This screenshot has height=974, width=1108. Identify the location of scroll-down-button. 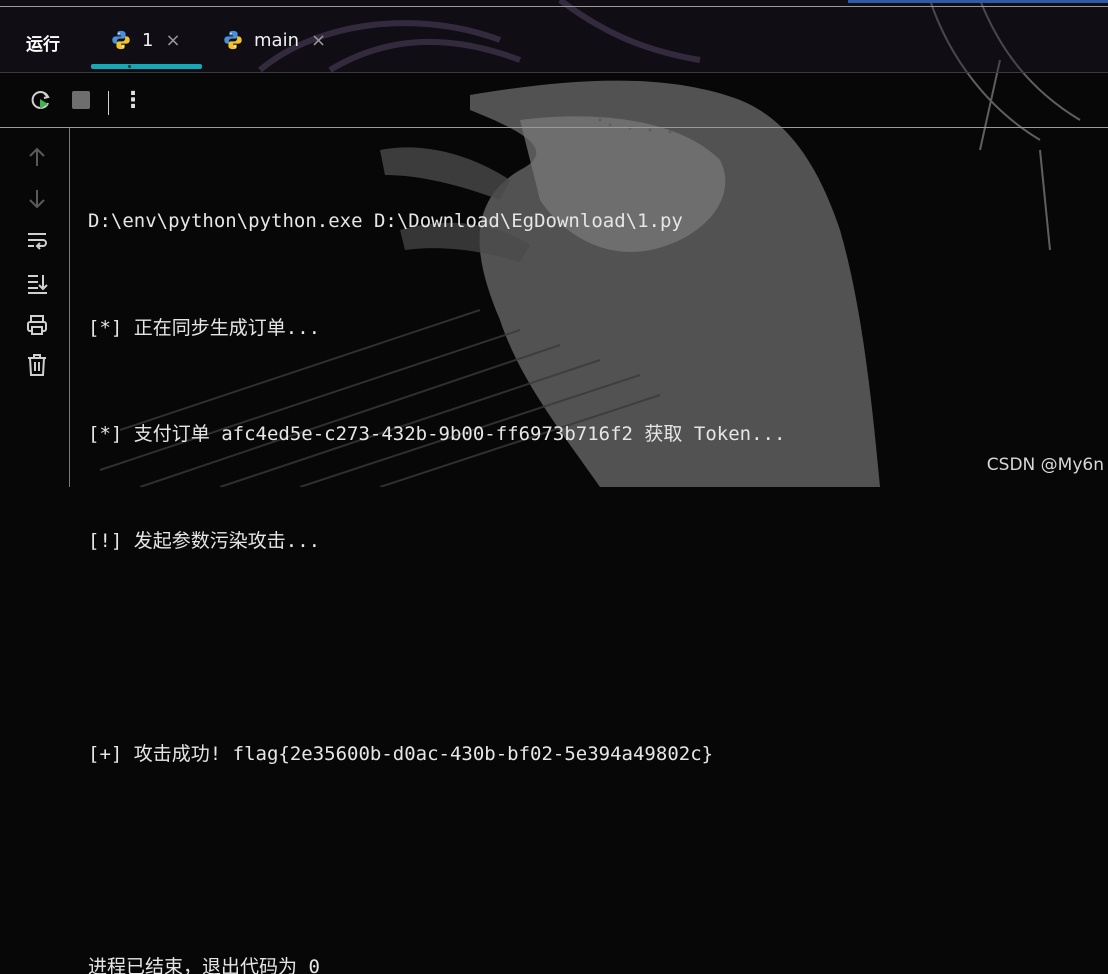
(37, 199).